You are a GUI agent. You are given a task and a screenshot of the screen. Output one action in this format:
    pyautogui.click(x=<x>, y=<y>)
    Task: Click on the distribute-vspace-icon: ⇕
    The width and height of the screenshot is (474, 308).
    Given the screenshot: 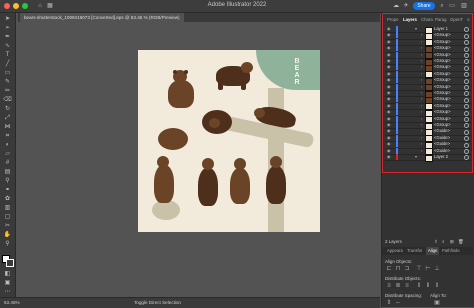 What is the action you would take?
    pyautogui.click(x=389, y=303)
    